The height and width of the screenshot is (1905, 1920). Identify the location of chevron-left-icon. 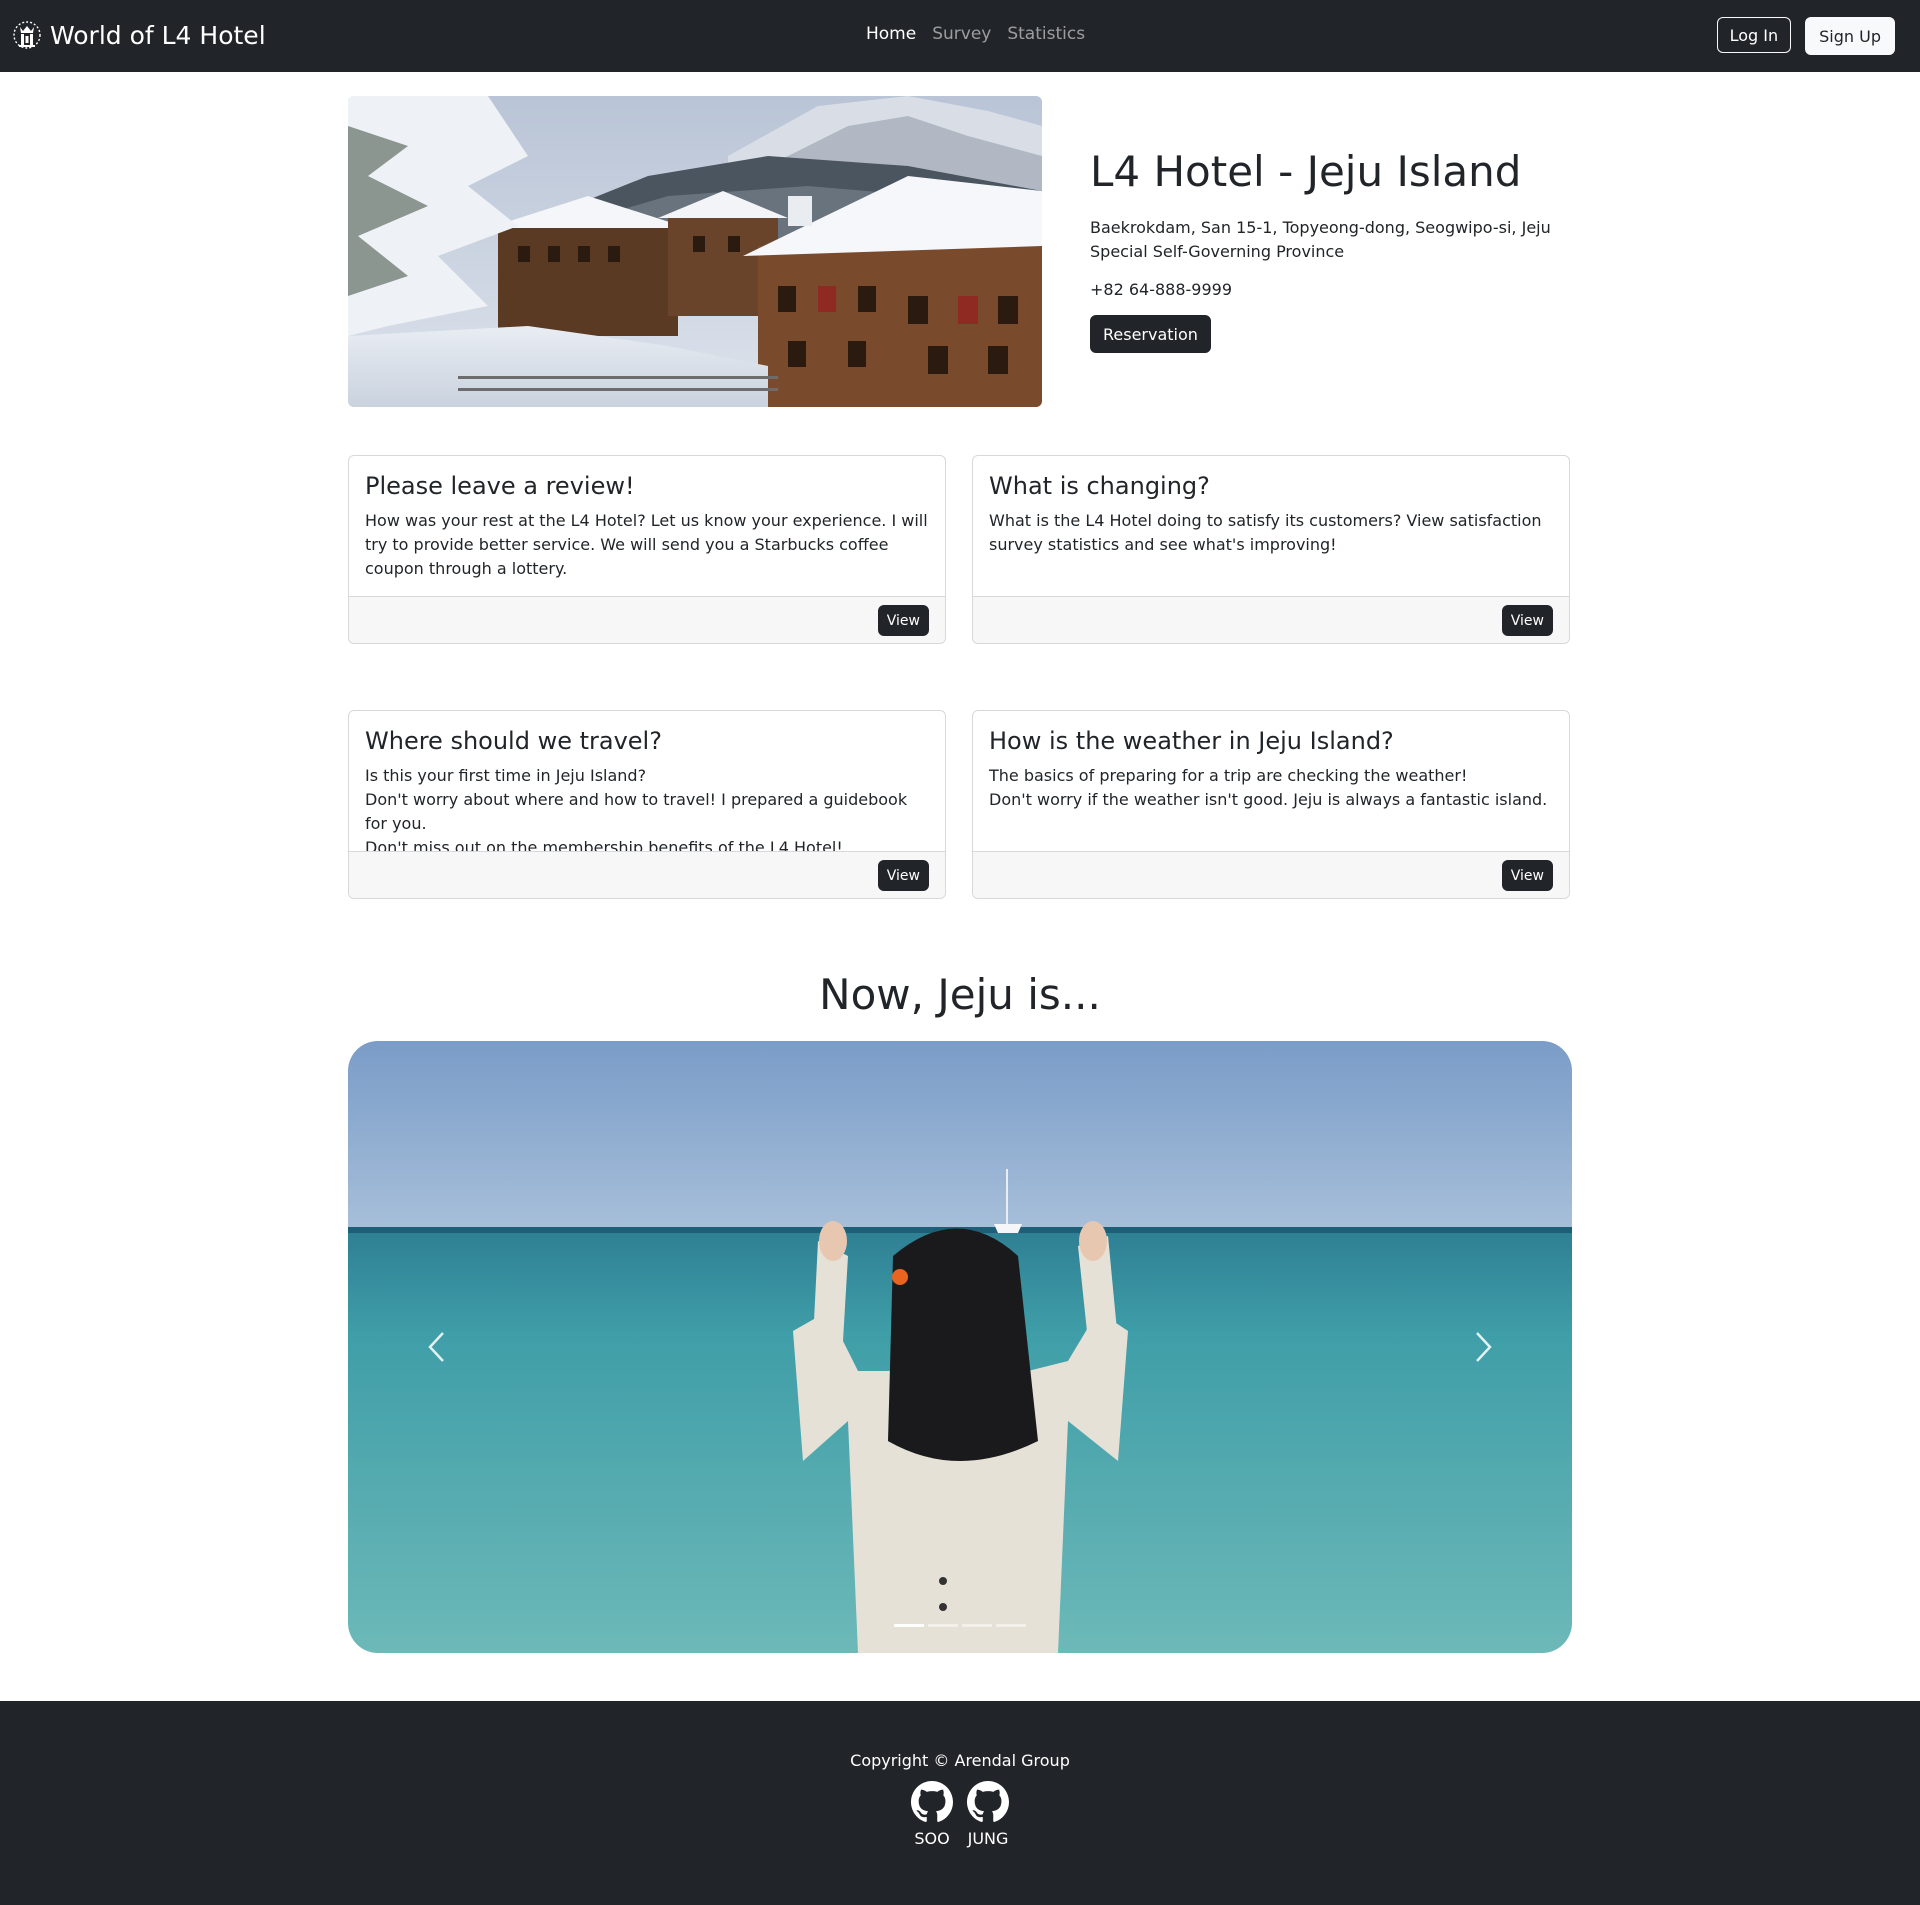
(436, 1347).